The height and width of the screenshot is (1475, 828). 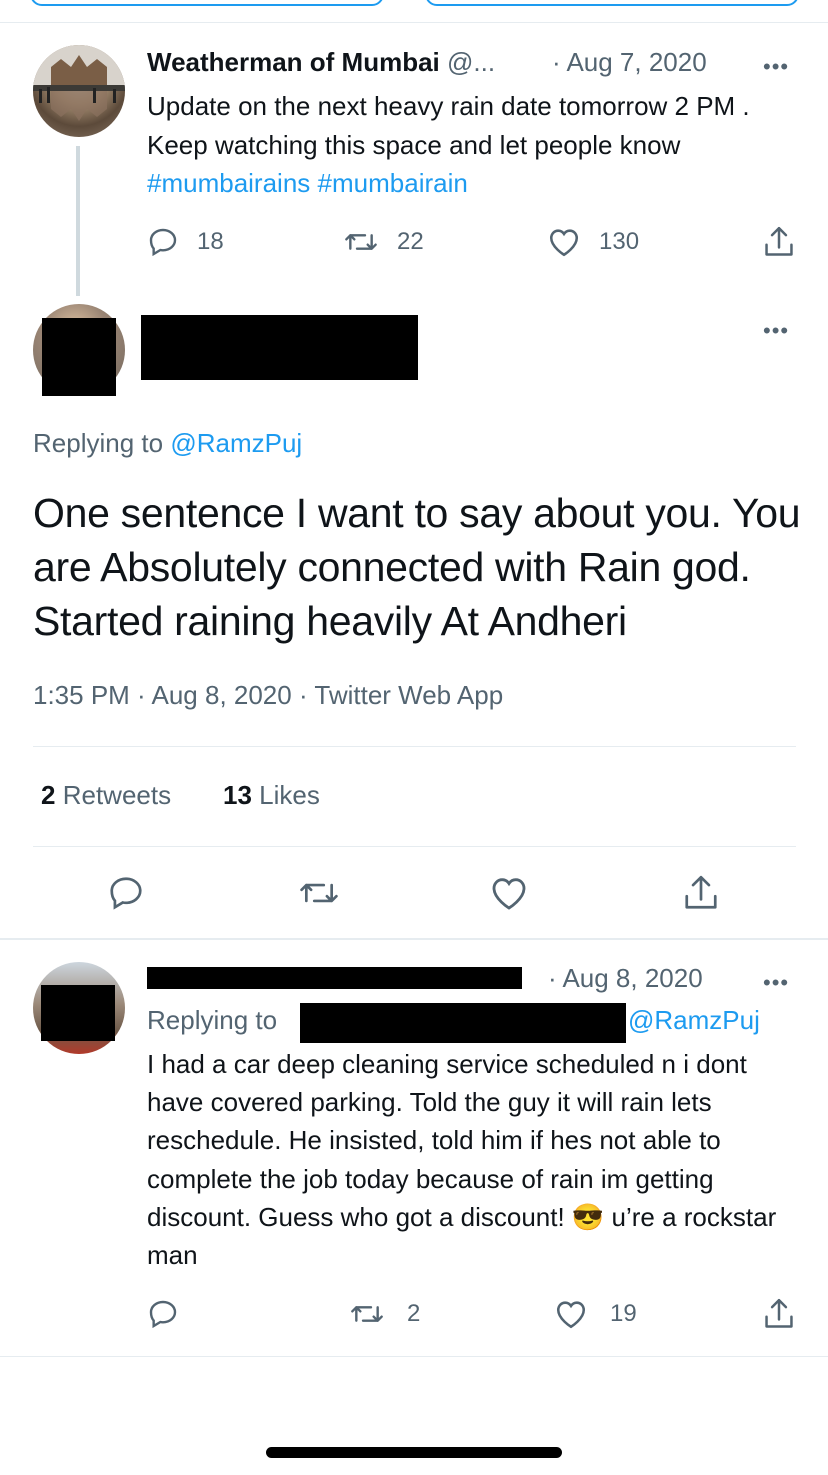 I want to click on retweet-button, so click(x=319, y=893).